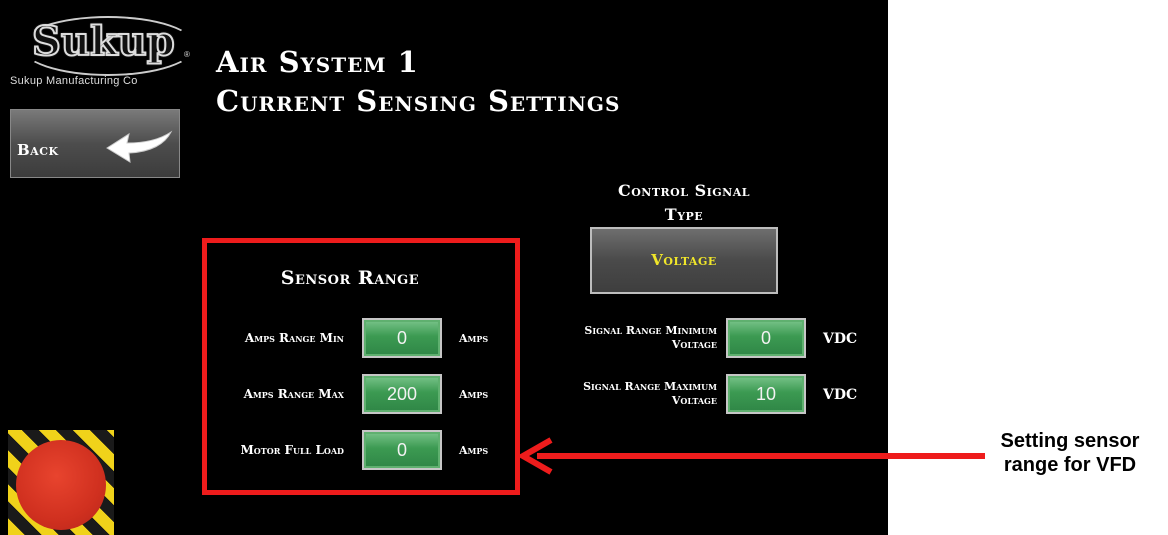 This screenshot has height=535, width=1168. What do you see at coordinates (840, 339) in the screenshot?
I see `signal-range-min-unit: VDC` at bounding box center [840, 339].